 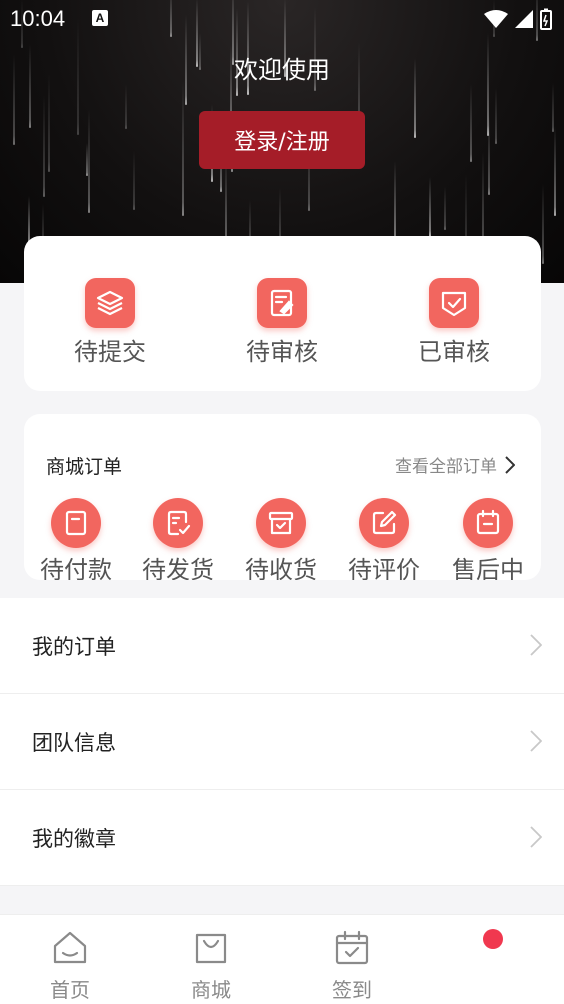 What do you see at coordinates (282, 70) in the screenshot?
I see `welcome-text: 欢迎使用` at bounding box center [282, 70].